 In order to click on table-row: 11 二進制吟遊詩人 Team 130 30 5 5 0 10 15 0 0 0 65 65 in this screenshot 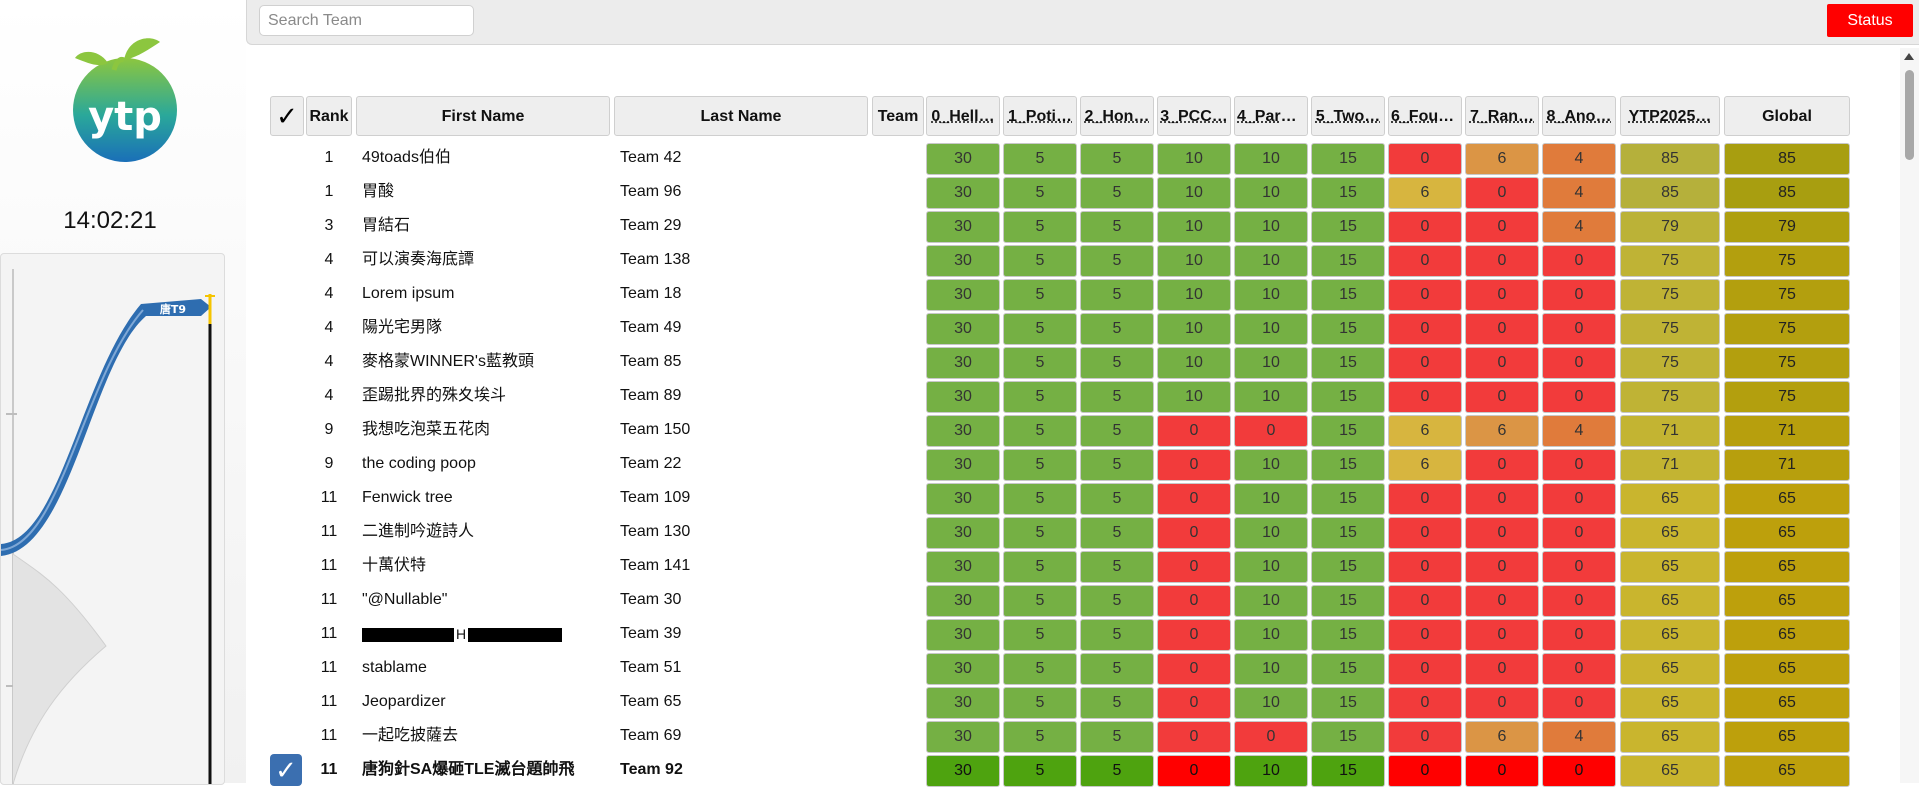, I will do `click(1060, 532)`.